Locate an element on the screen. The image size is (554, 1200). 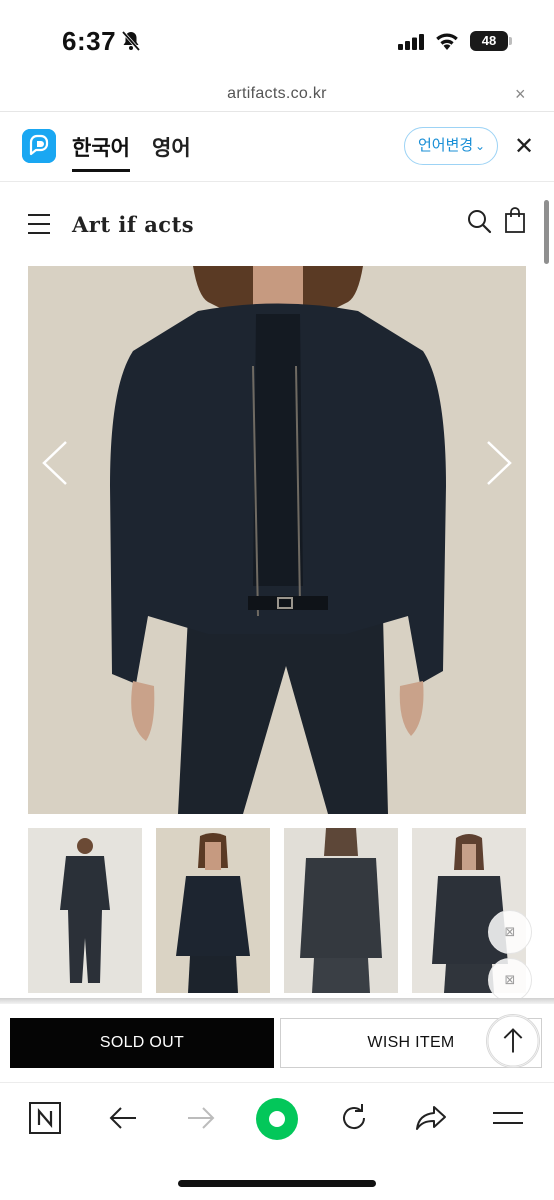
battery-icon: 48 is located at coordinates (489, 41).